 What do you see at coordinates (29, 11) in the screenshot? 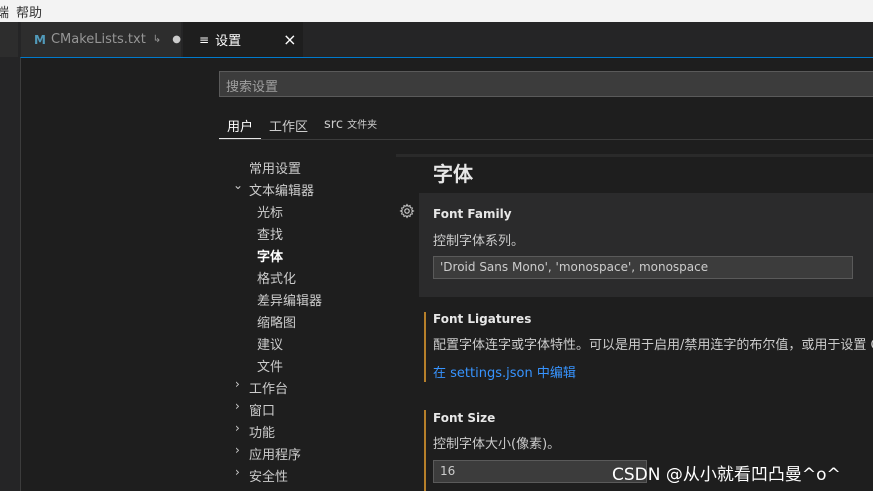
I see `menu-help: 帮助` at bounding box center [29, 11].